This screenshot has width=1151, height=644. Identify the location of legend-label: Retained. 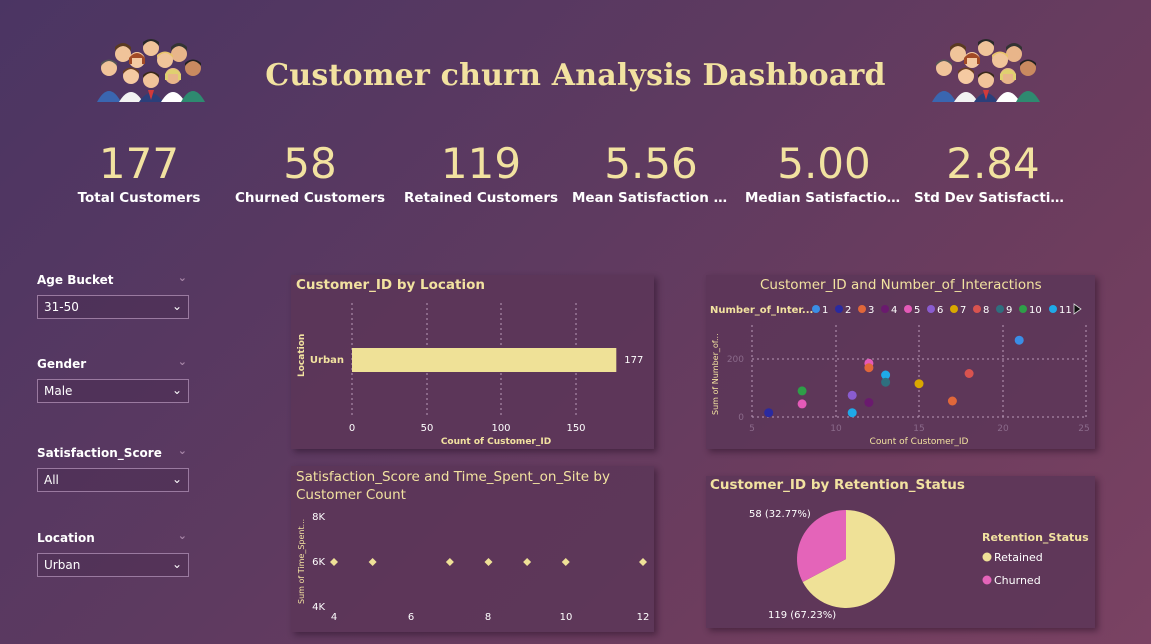
(1018, 557).